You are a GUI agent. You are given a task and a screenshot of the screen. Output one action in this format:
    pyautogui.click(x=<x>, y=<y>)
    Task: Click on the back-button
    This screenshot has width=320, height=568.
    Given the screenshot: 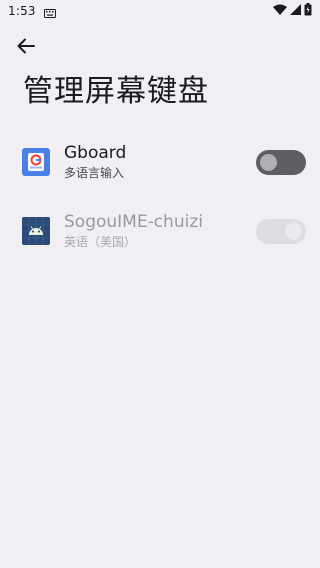 What is the action you would take?
    pyautogui.click(x=26, y=48)
    